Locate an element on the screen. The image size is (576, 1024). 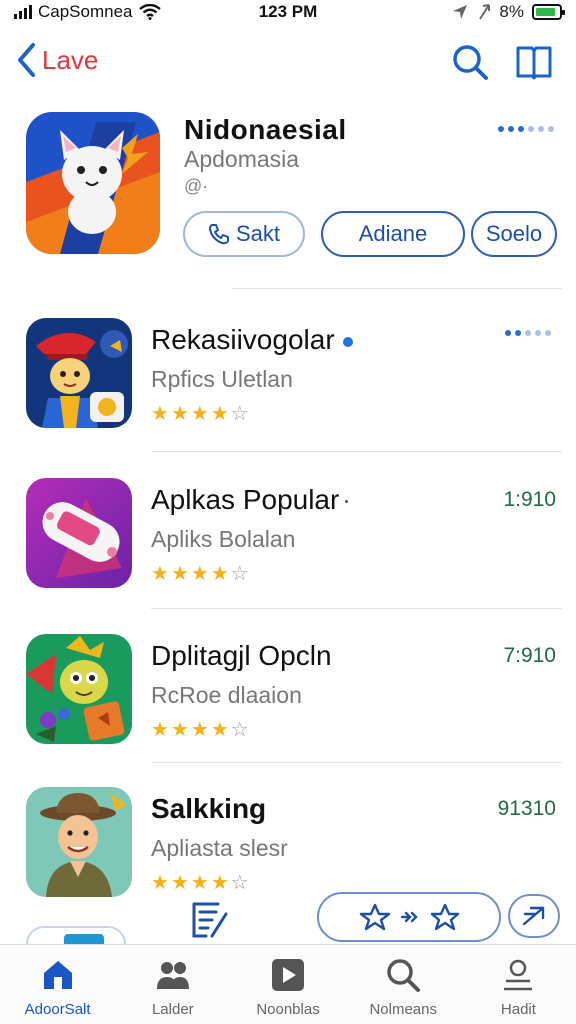
double-arrow-icon is located at coordinates (409, 917).